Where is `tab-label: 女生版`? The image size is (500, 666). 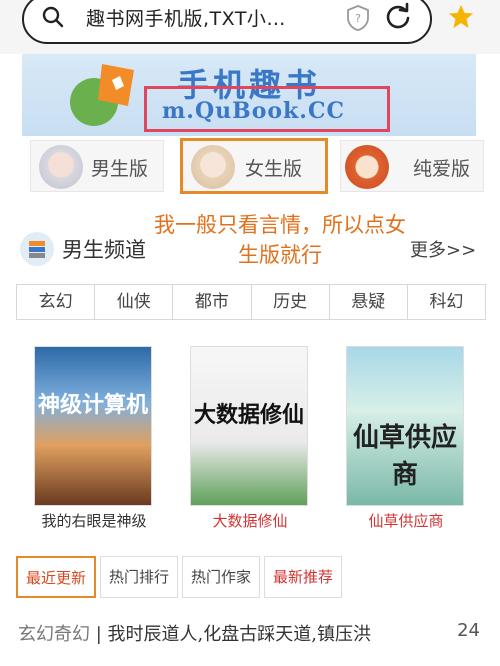
tab-label: 女生版 is located at coordinates (274, 169).